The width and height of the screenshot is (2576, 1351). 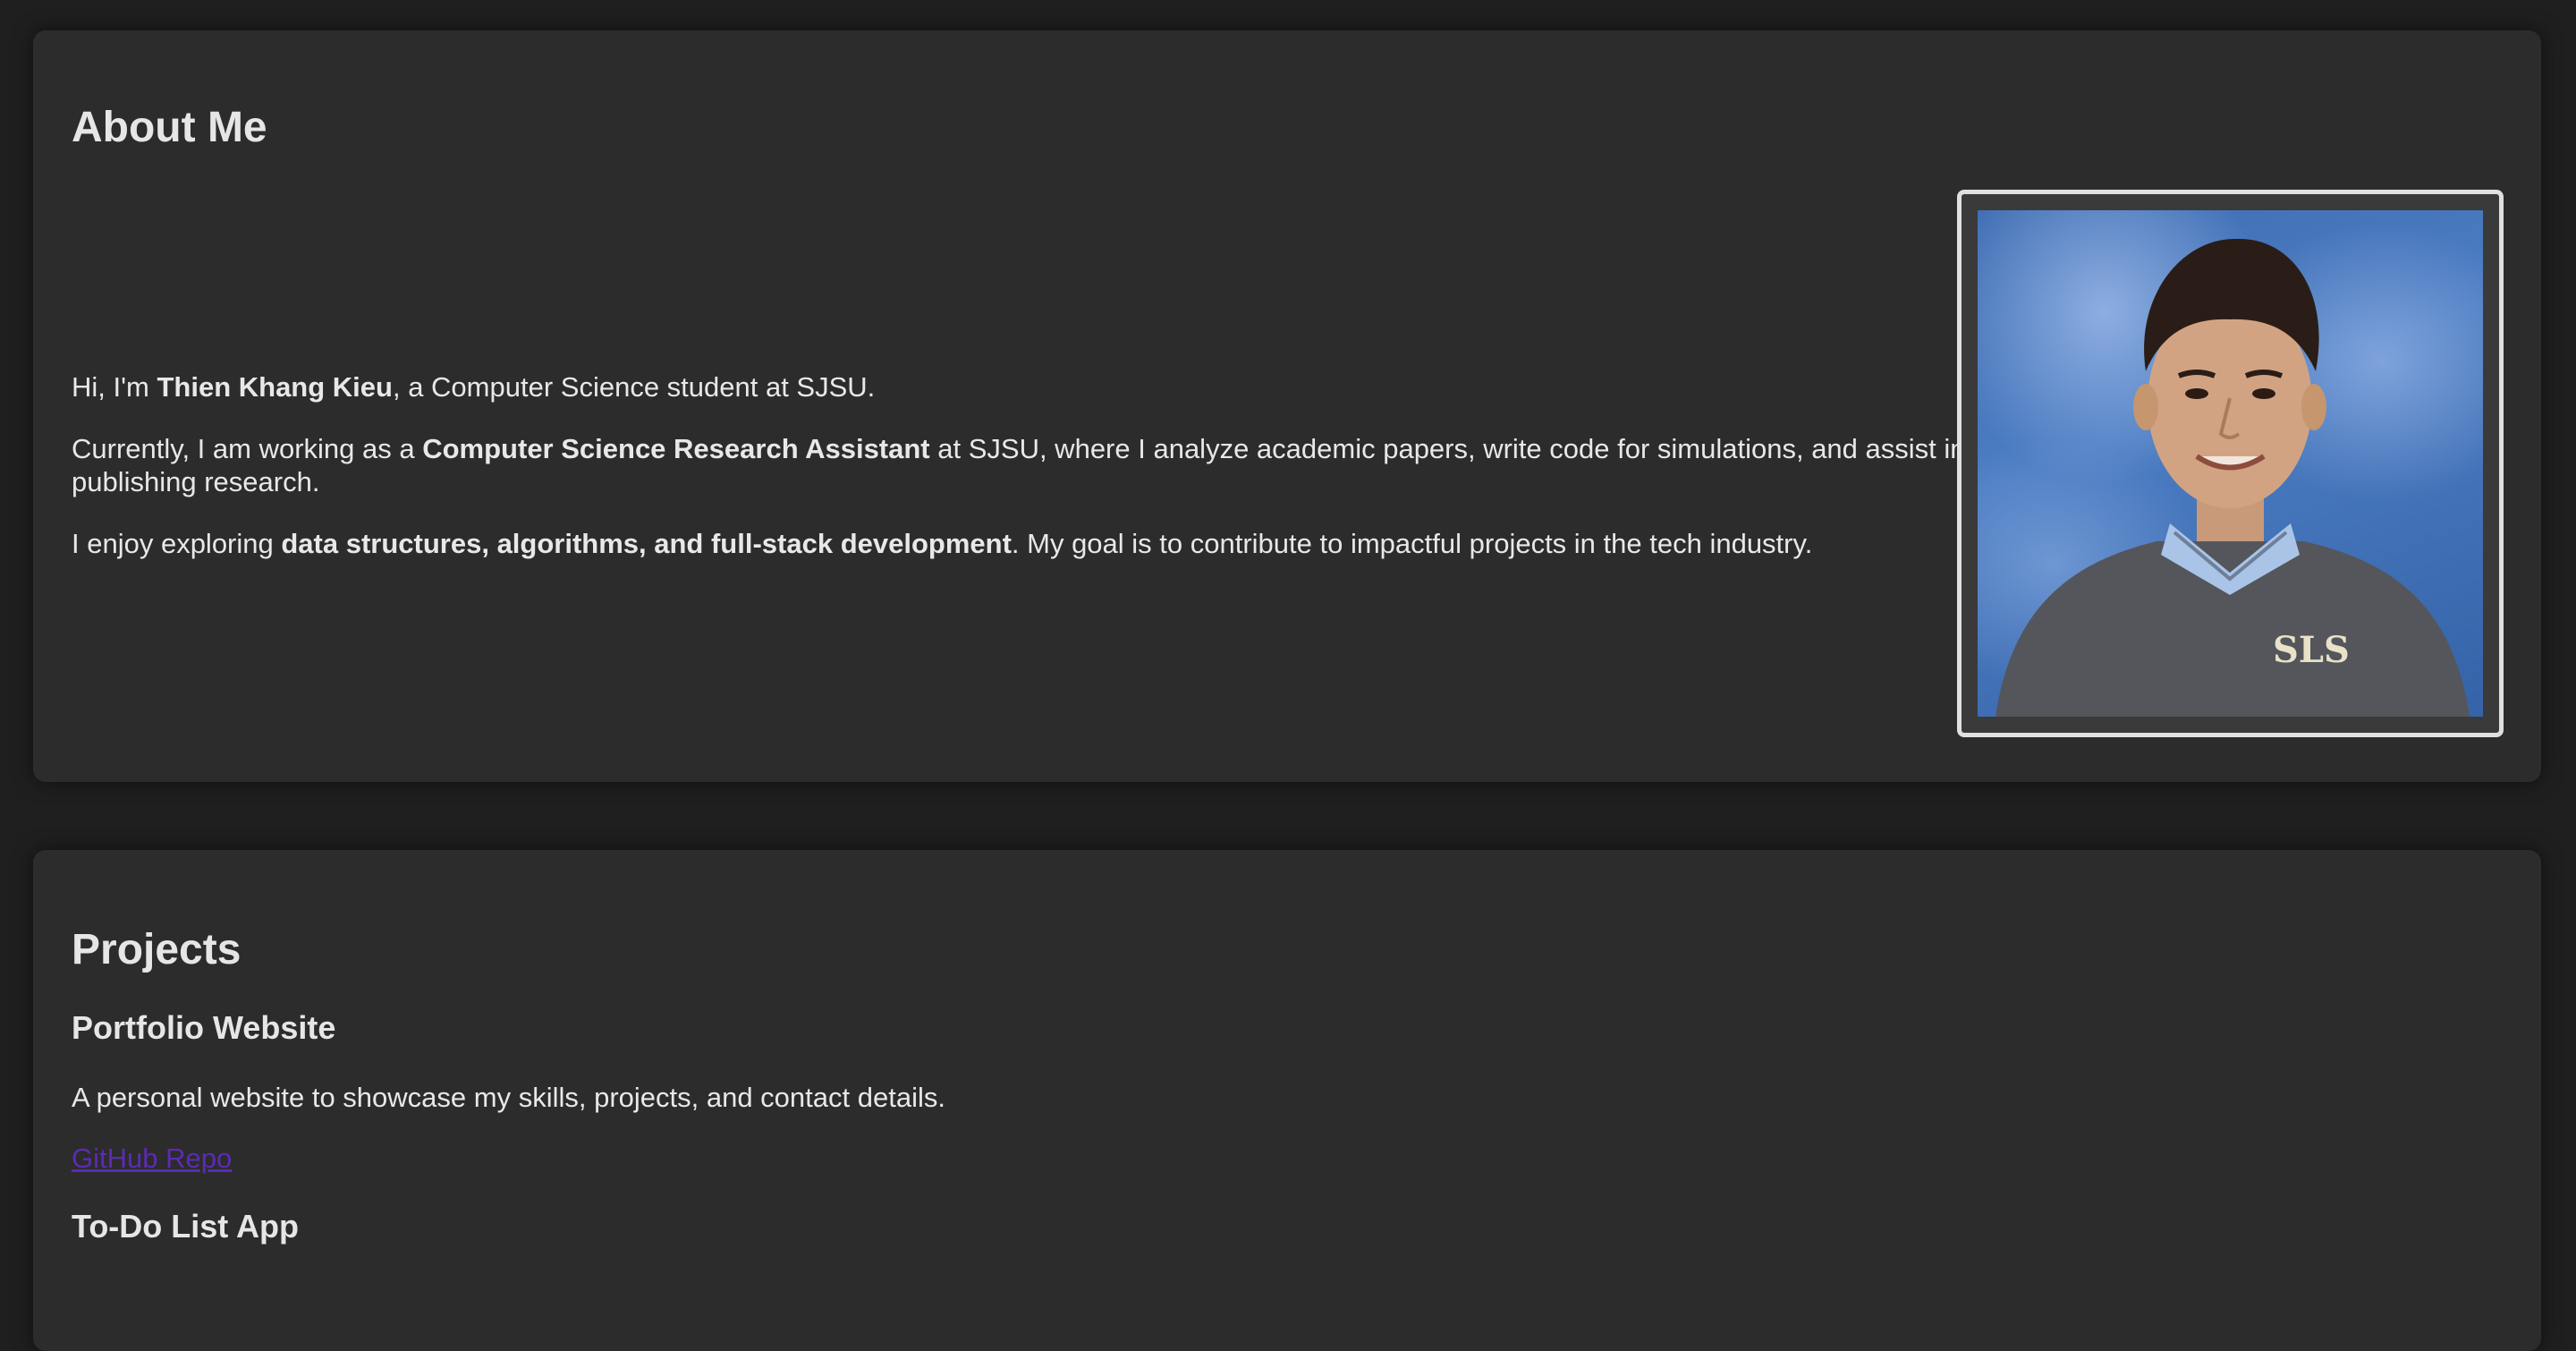 I want to click on intro-prefix: Hi, I'm, so click(x=114, y=387).